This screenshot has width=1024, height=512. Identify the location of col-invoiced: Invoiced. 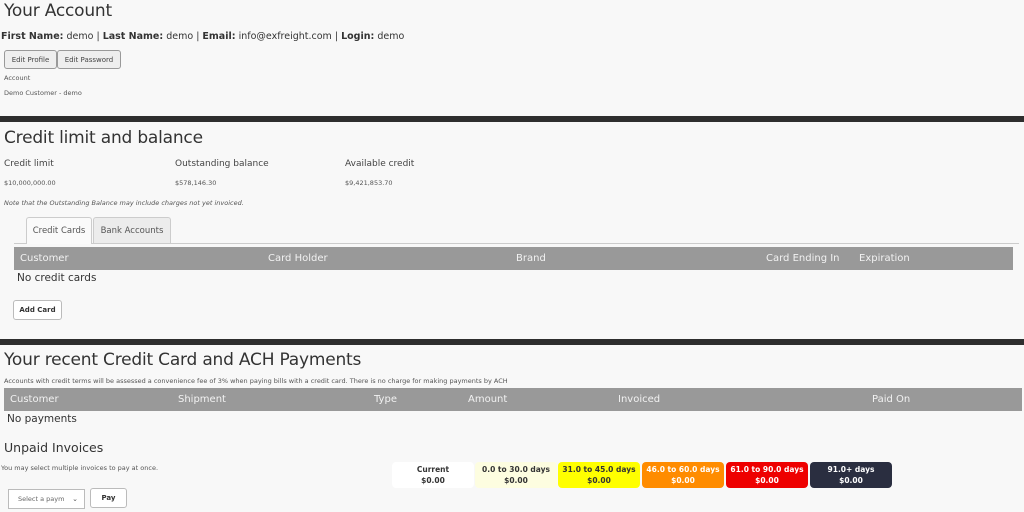
(639, 399).